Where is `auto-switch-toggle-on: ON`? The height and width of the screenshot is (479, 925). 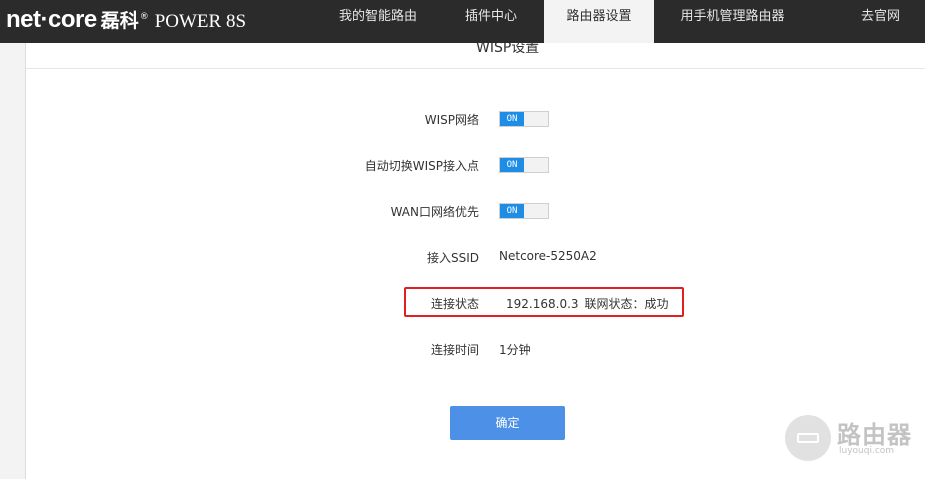
auto-switch-toggle-on: ON is located at coordinates (512, 165).